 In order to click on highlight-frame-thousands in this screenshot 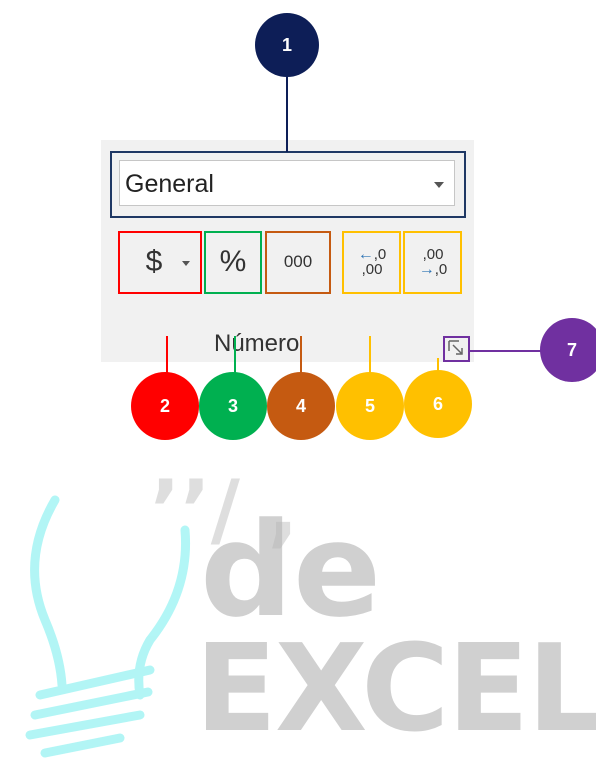, I will do `click(298, 262)`.